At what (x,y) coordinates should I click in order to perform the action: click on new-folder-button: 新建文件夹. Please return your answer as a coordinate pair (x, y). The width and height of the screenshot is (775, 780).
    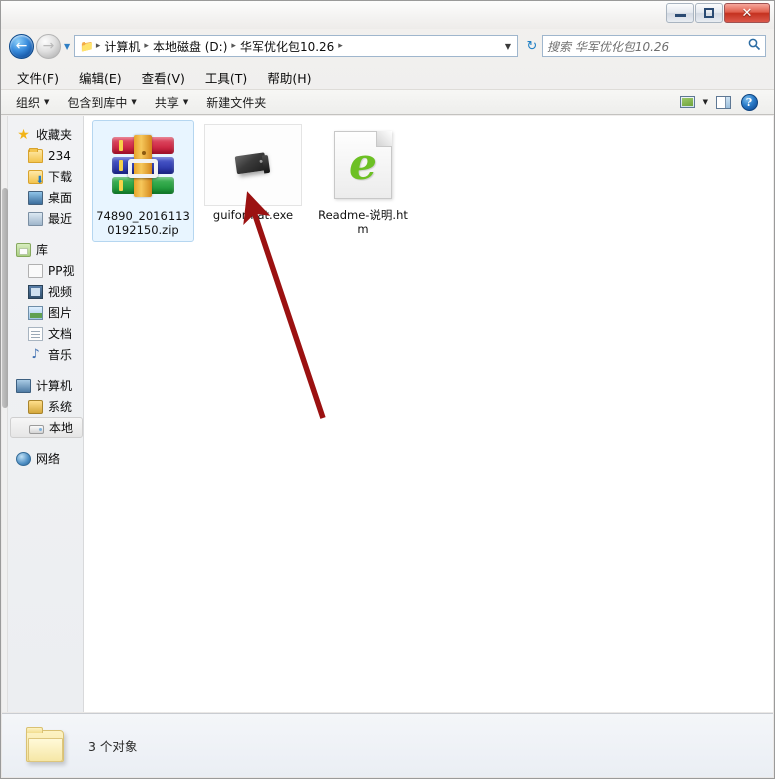
    Looking at the image, I should click on (236, 102).